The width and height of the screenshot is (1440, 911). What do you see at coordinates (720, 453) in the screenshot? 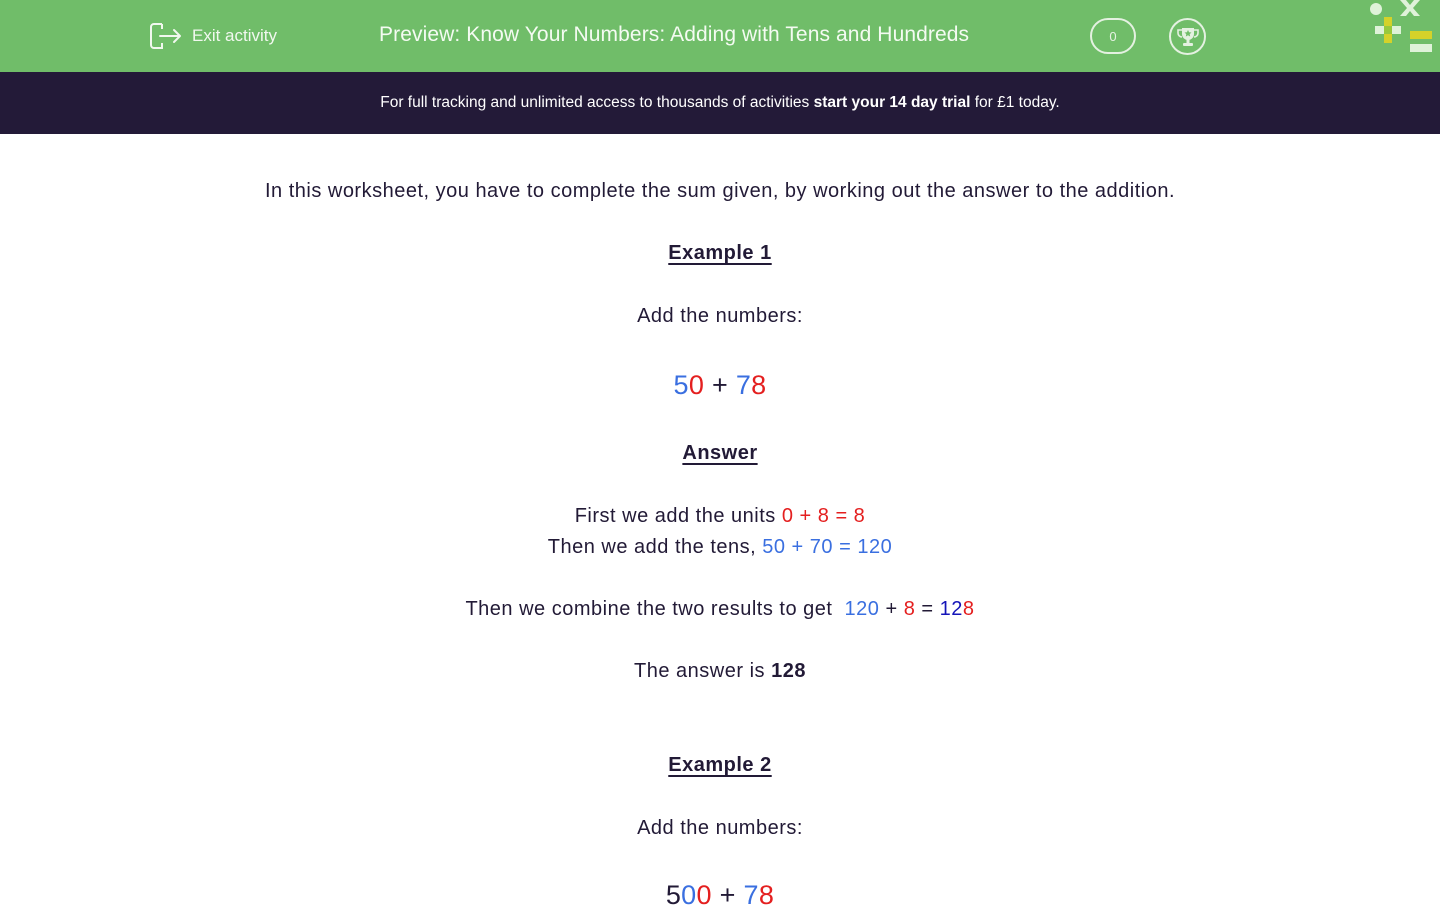
I see `answer-heading: Answer` at bounding box center [720, 453].